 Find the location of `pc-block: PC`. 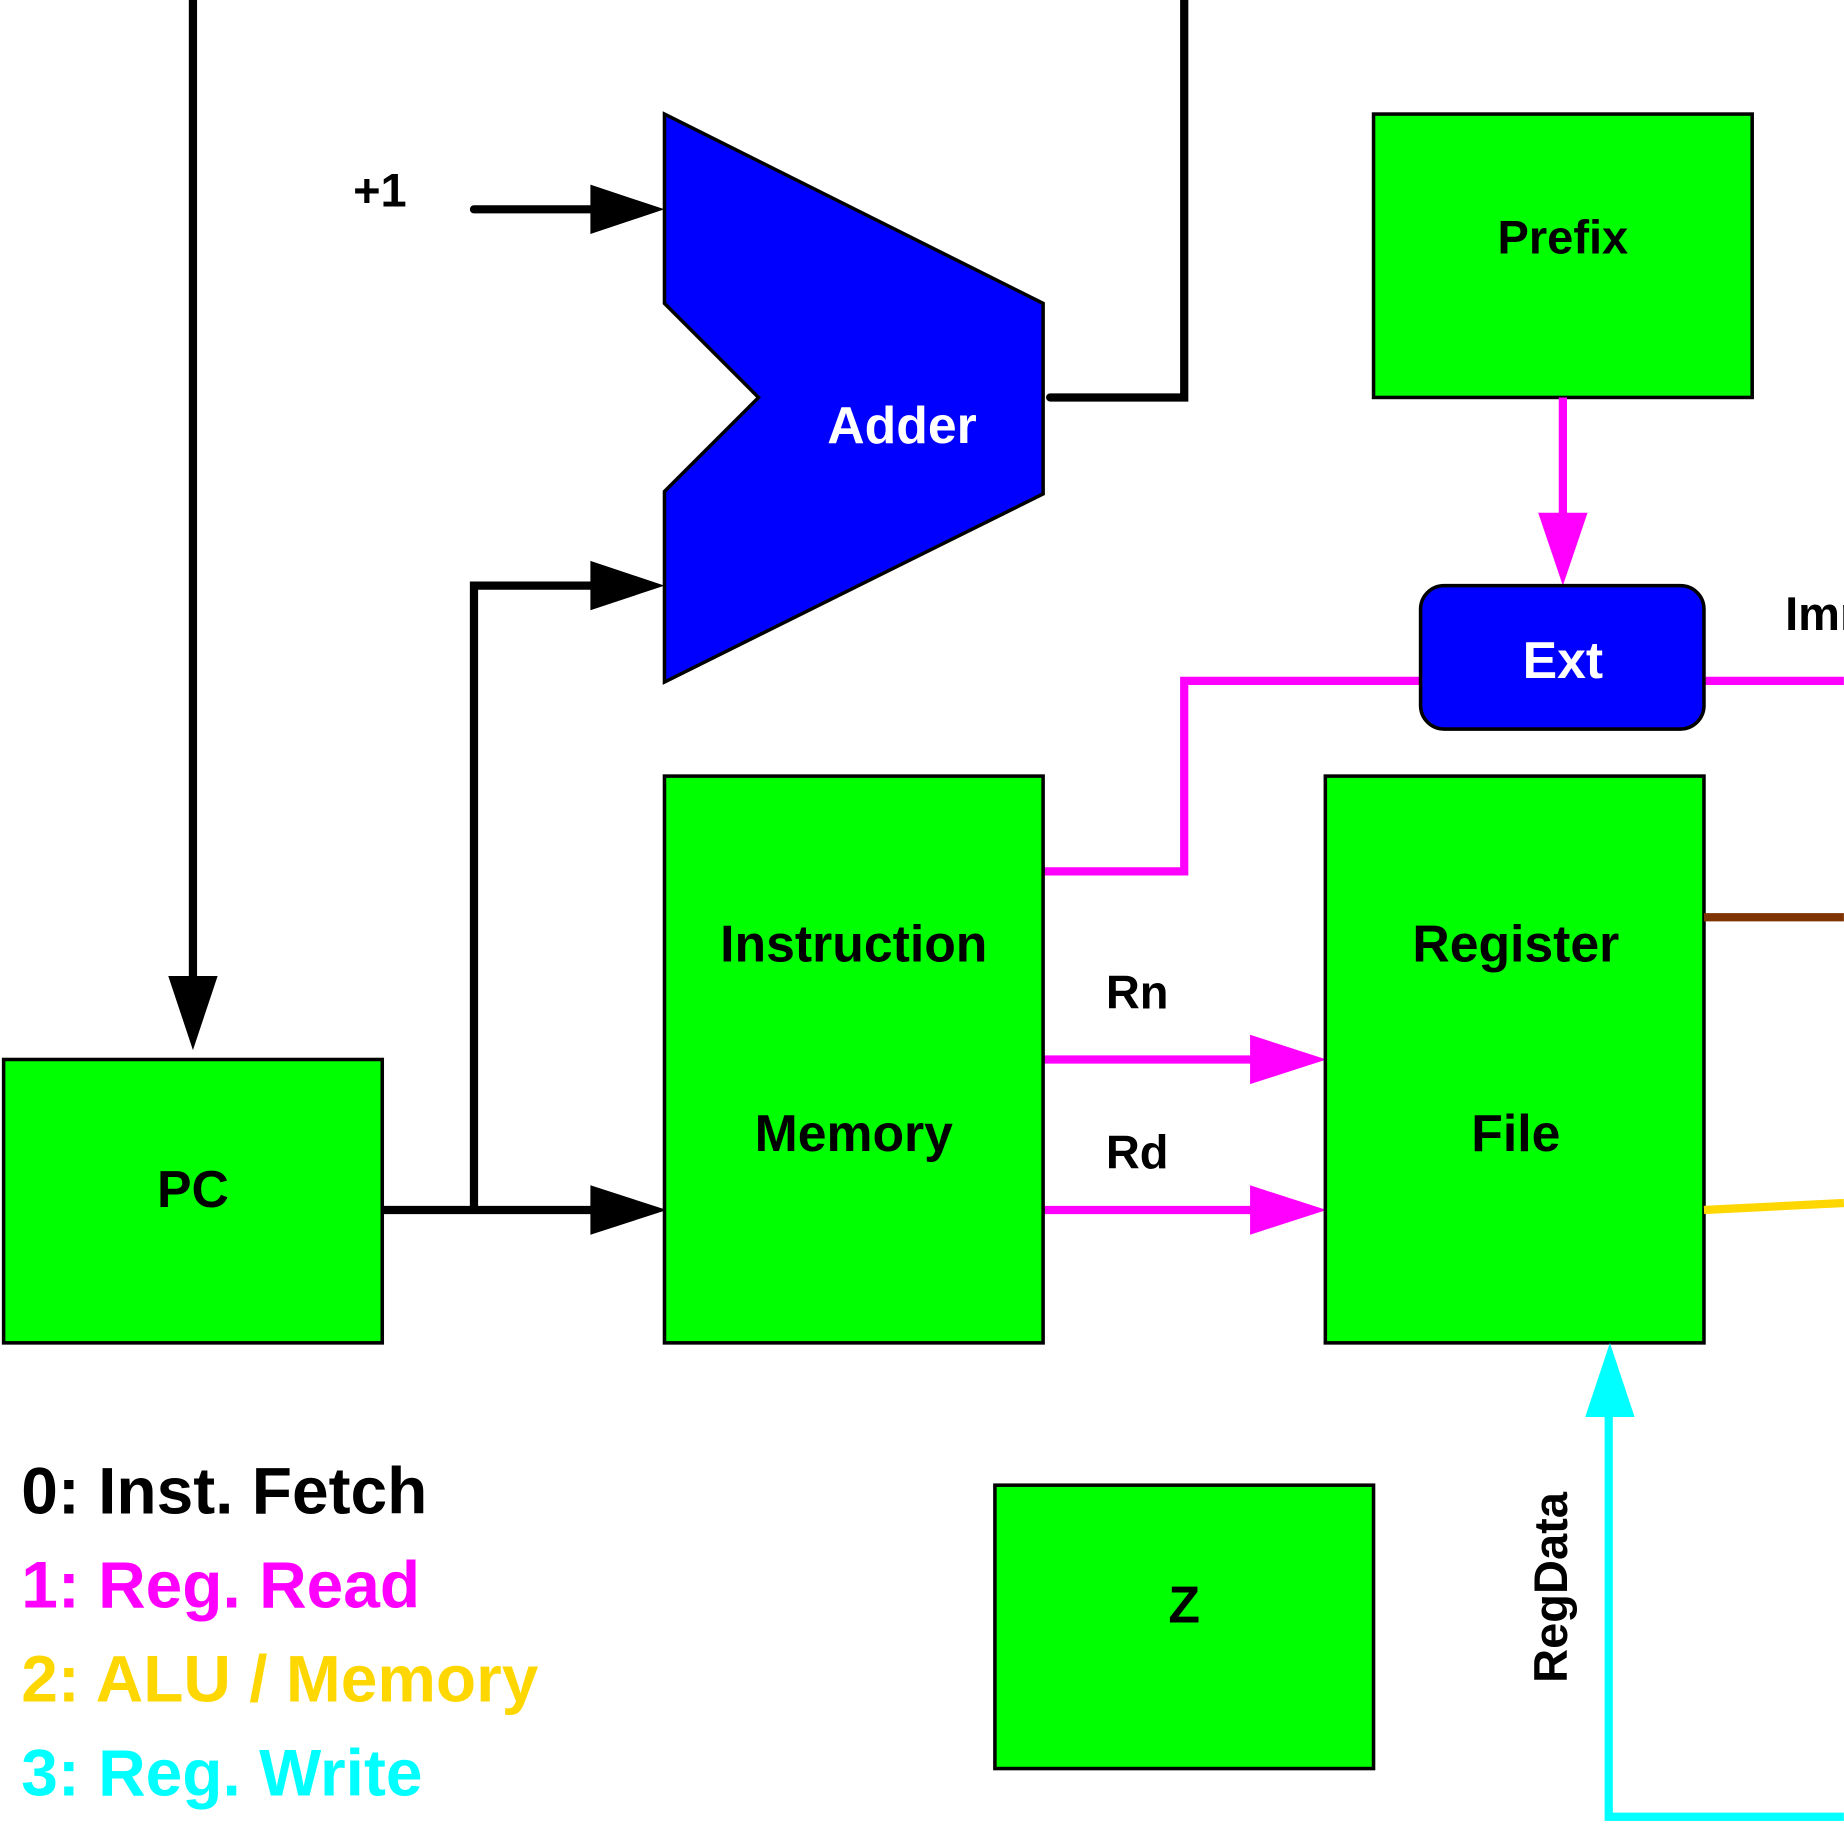

pc-block: PC is located at coordinates (193, 1201).